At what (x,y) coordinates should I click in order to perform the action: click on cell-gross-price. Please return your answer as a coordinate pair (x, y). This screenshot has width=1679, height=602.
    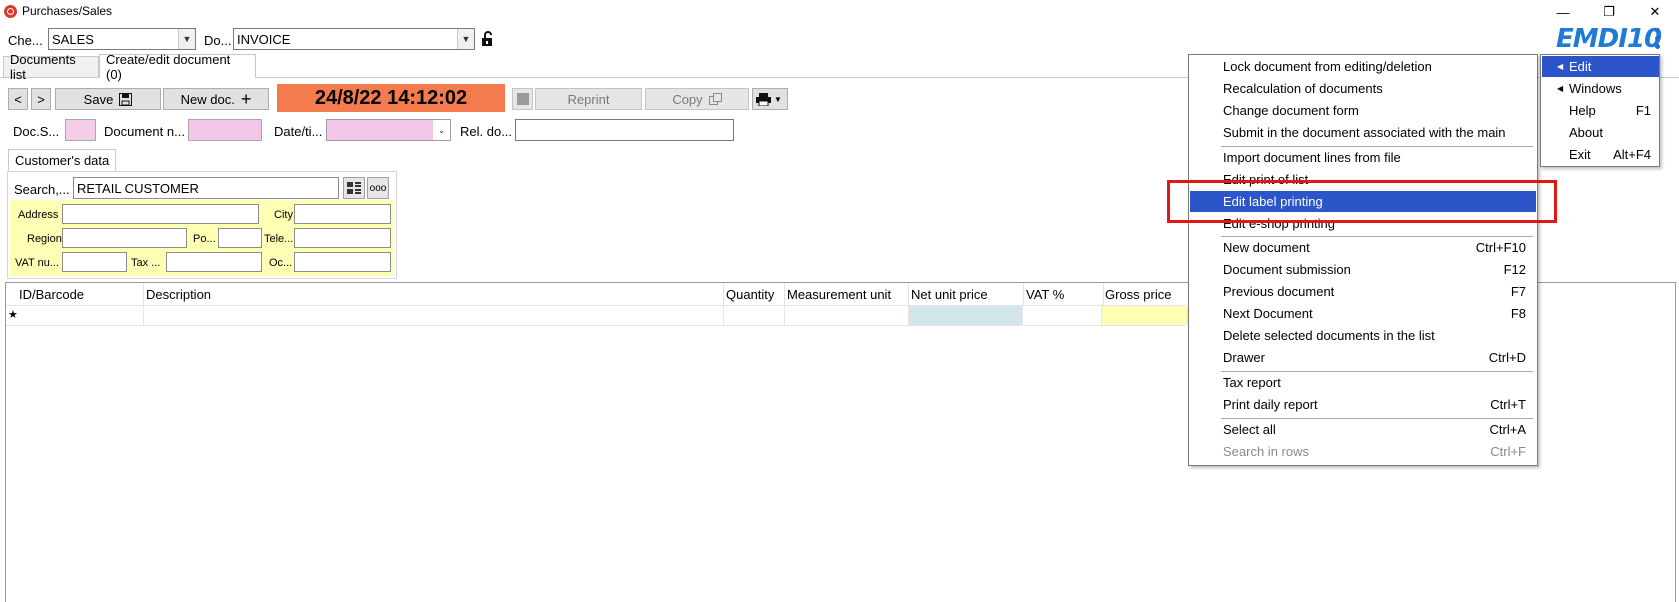
    Looking at the image, I should click on (1145, 315).